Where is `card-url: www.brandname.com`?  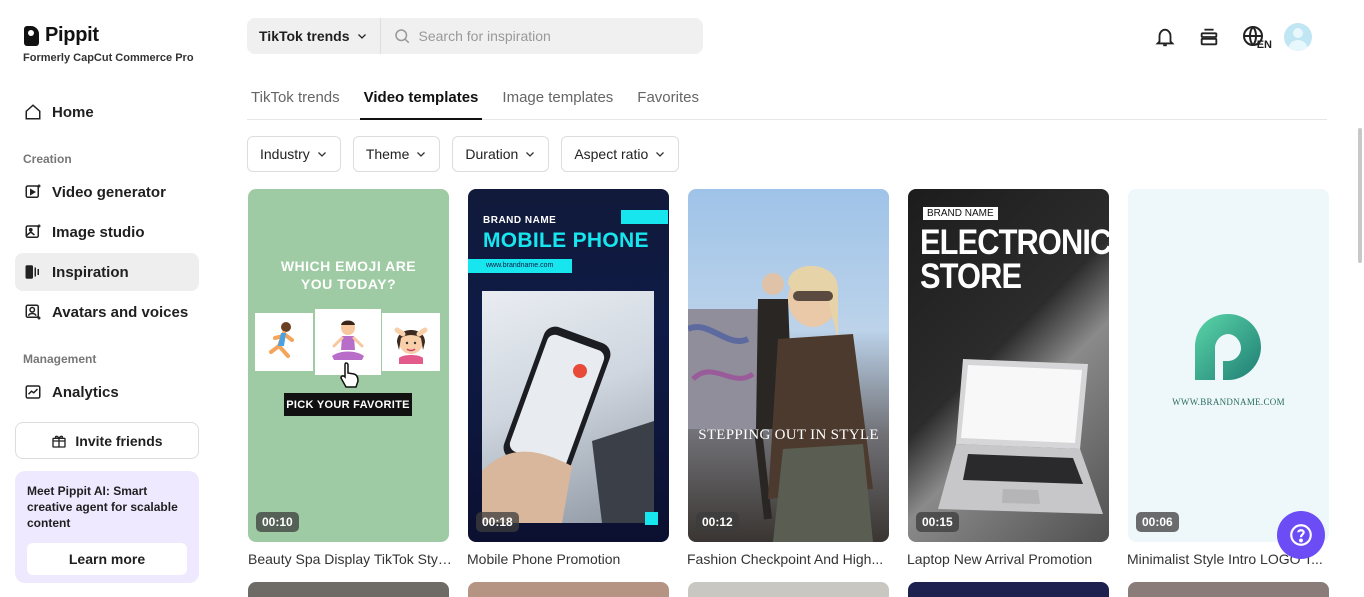 card-url: www.brandname.com is located at coordinates (520, 266).